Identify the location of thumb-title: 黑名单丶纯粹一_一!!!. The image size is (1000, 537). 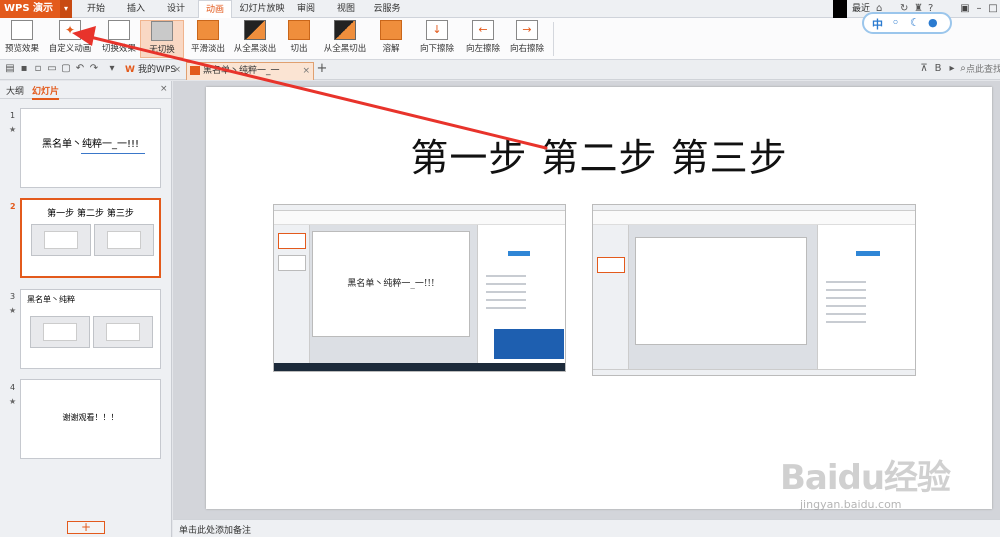
(90, 144).